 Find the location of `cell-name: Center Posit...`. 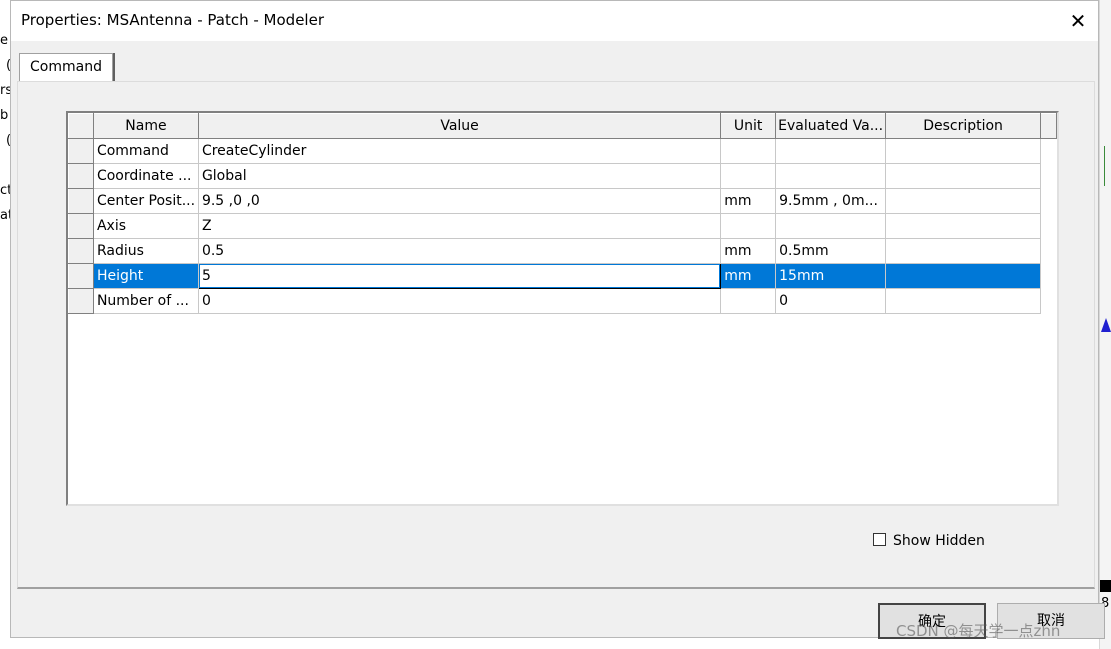

cell-name: Center Posit... is located at coordinates (145, 201).